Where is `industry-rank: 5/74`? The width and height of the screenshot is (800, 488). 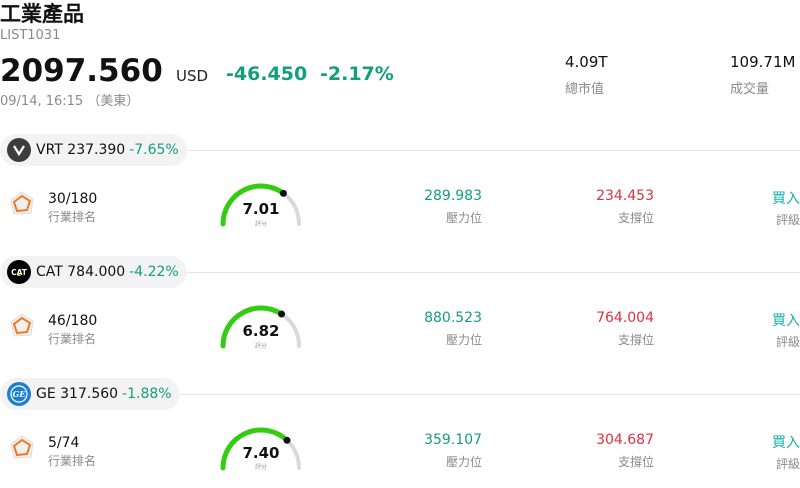 industry-rank: 5/74 is located at coordinates (64, 443).